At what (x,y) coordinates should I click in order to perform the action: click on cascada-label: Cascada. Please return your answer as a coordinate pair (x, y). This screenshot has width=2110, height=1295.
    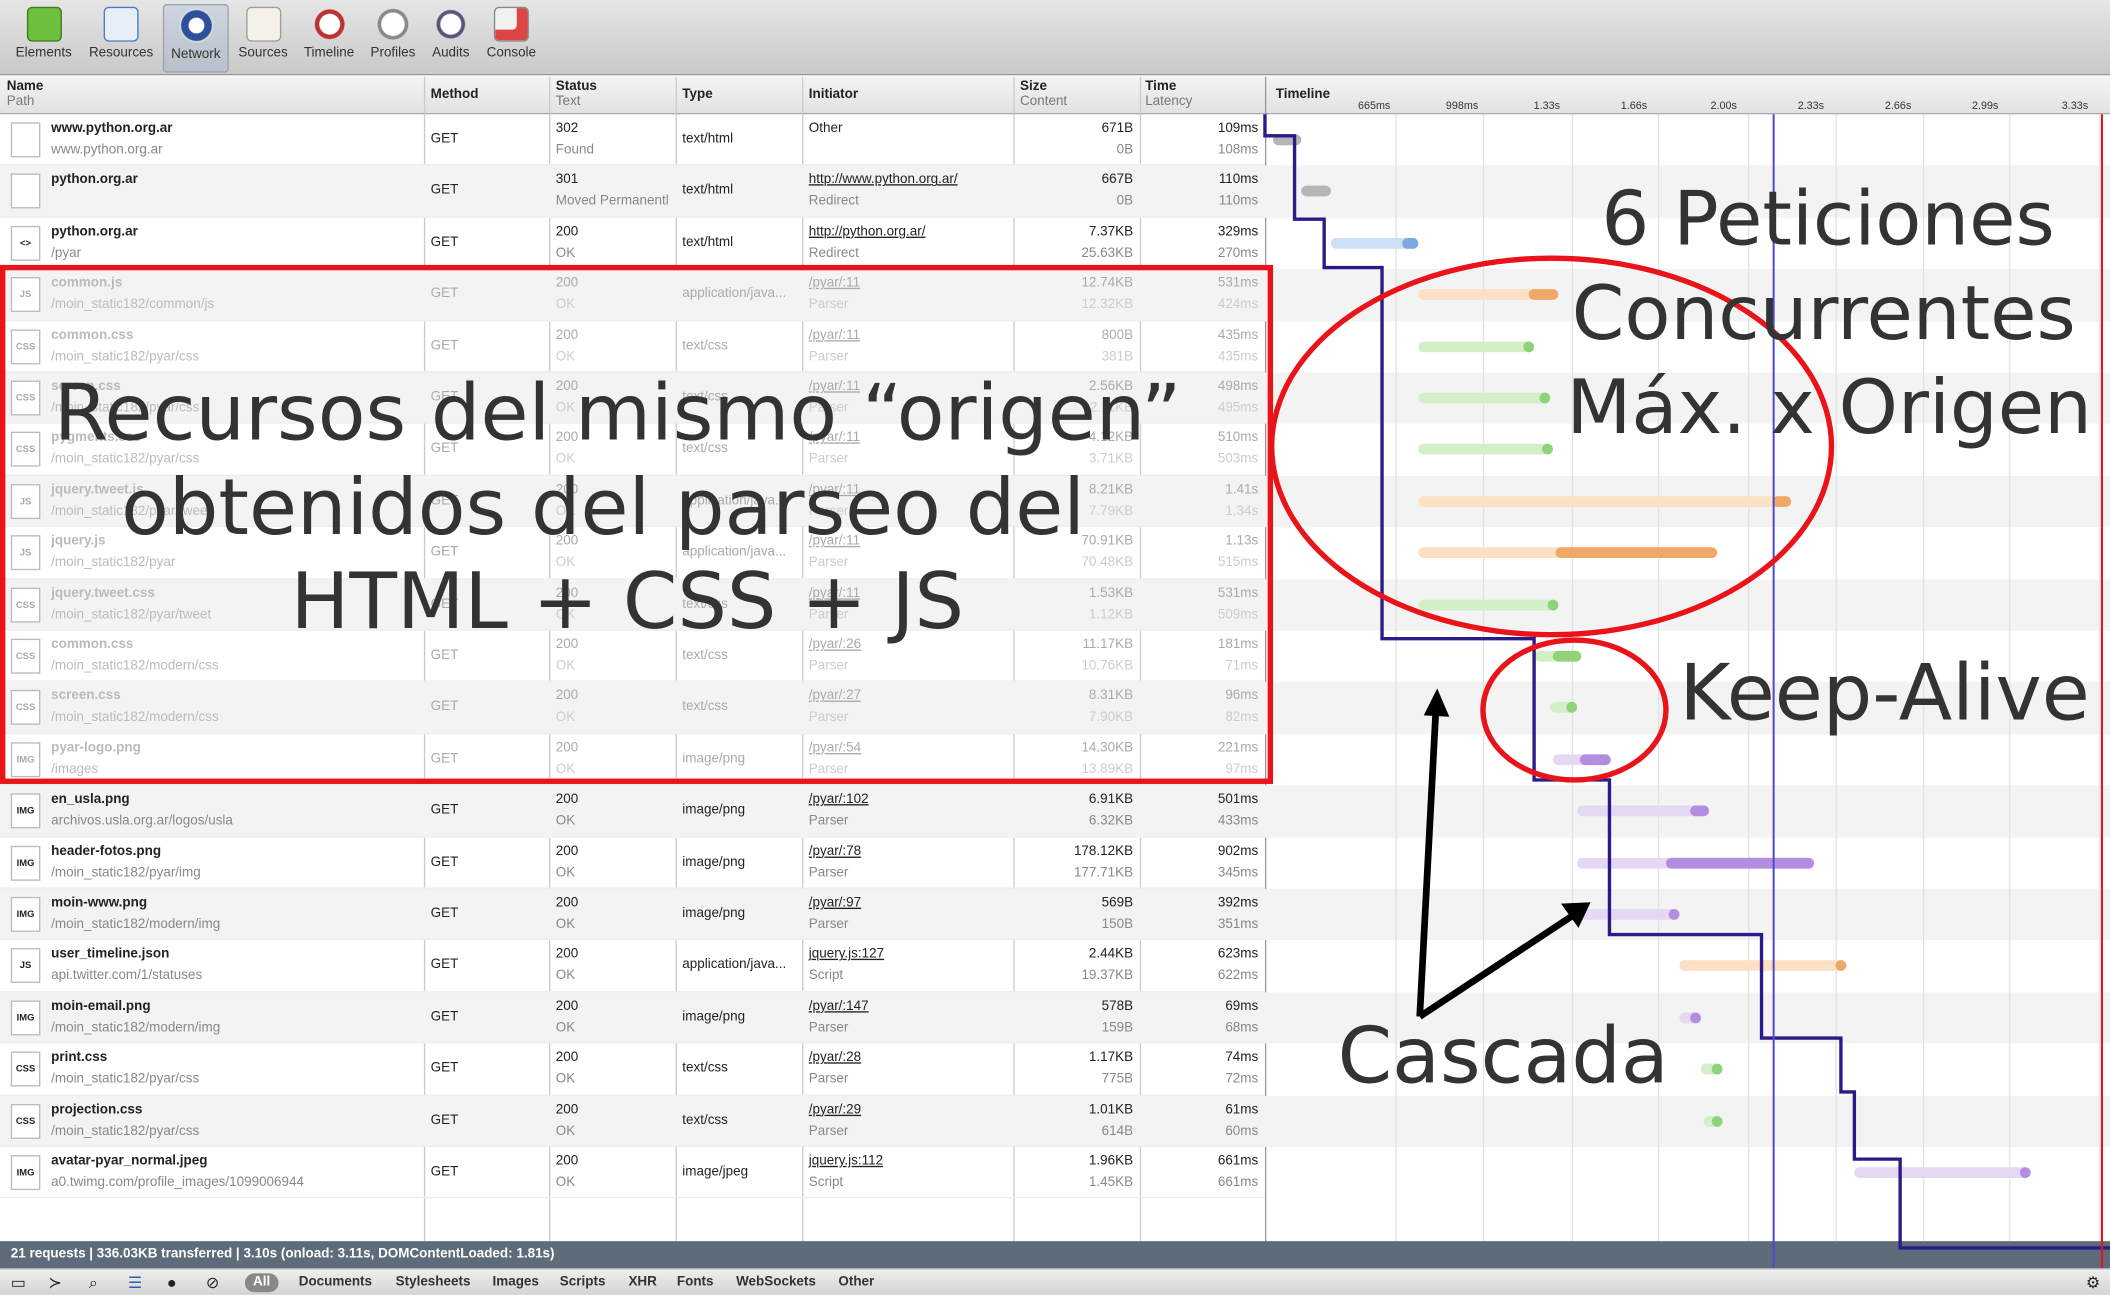
    Looking at the image, I should click on (1503, 1055).